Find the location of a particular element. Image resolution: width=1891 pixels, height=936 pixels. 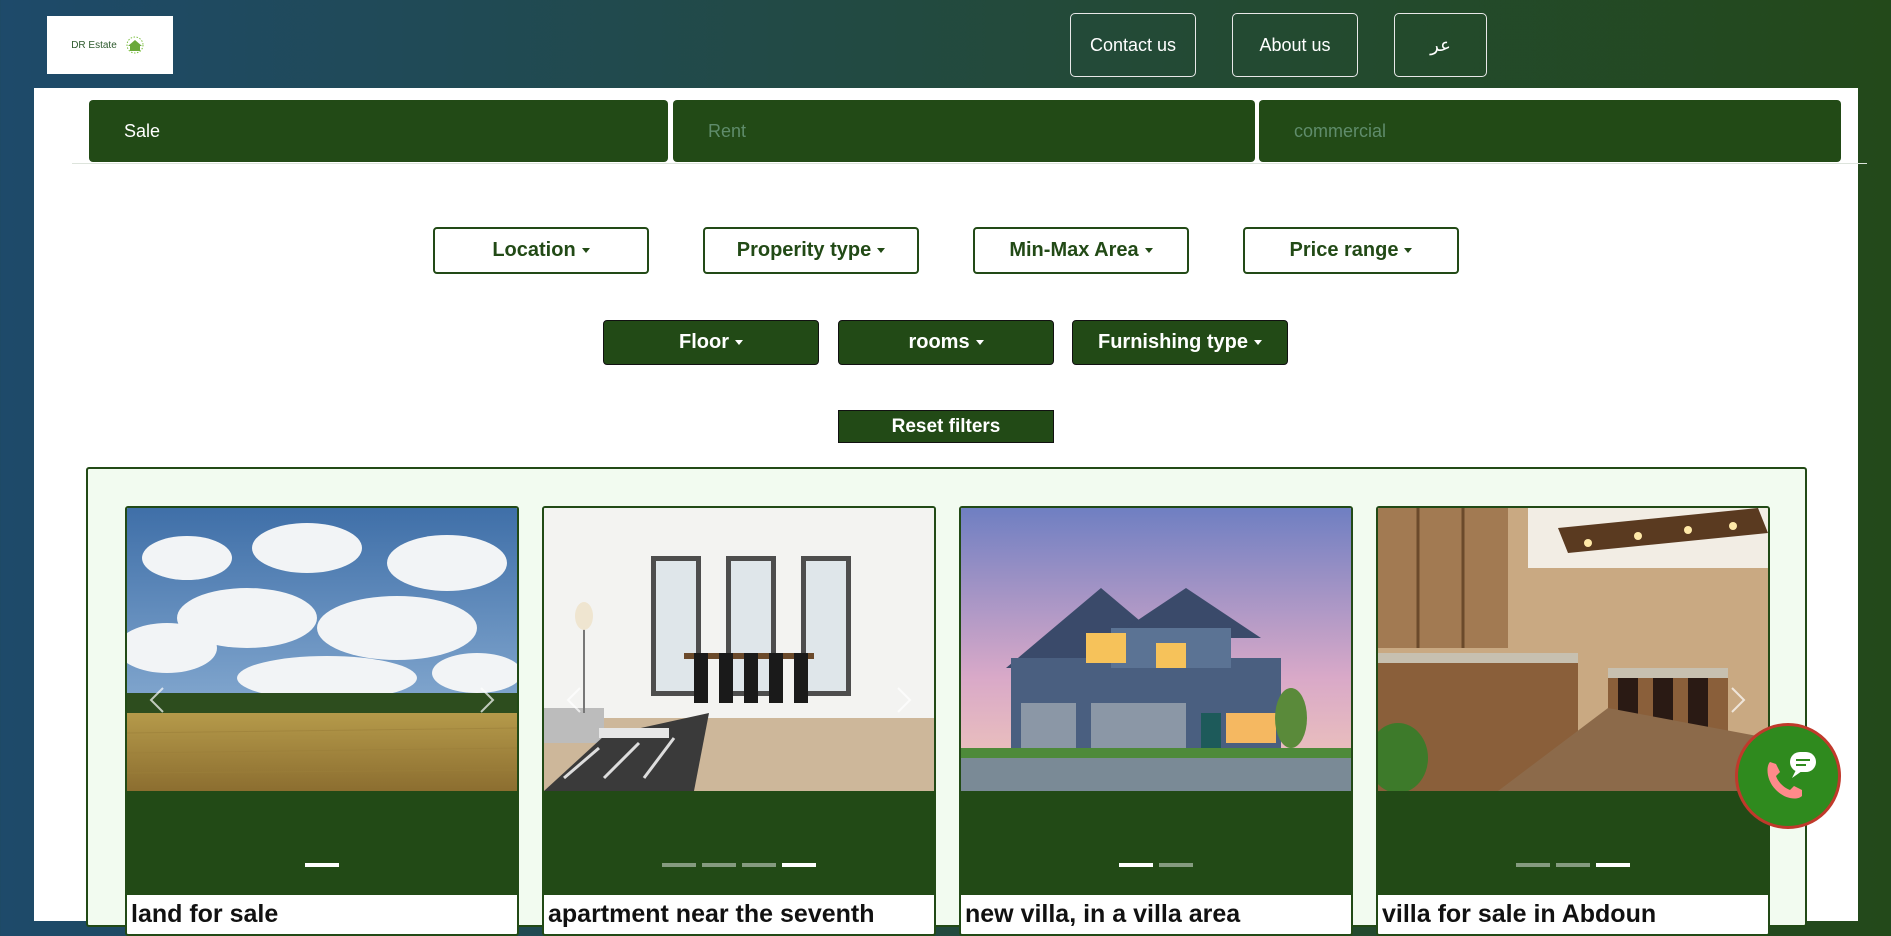

listing-image-villa is located at coordinates (1156, 649).